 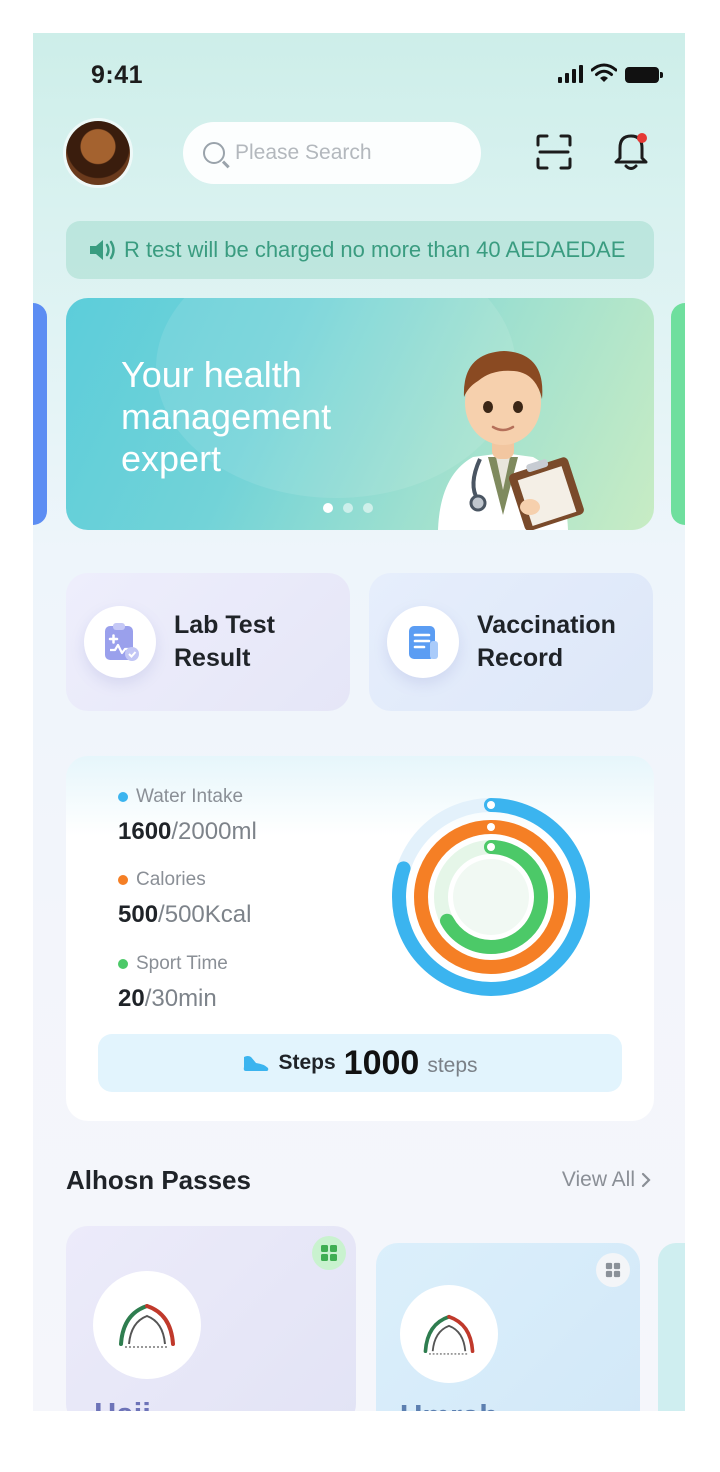 I want to click on metric-goal: /30min, so click(x=180, y=998).